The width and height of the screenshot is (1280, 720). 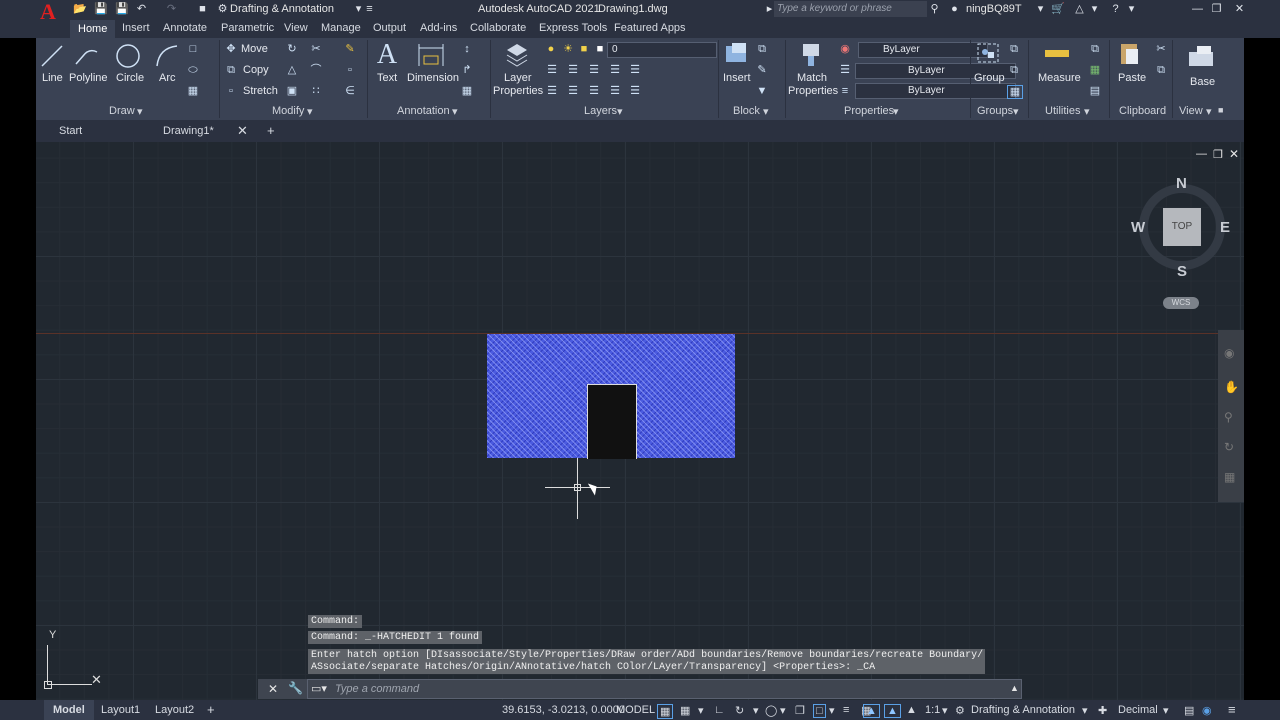 I want to click on base-view-icon, so click(x=1201, y=57).